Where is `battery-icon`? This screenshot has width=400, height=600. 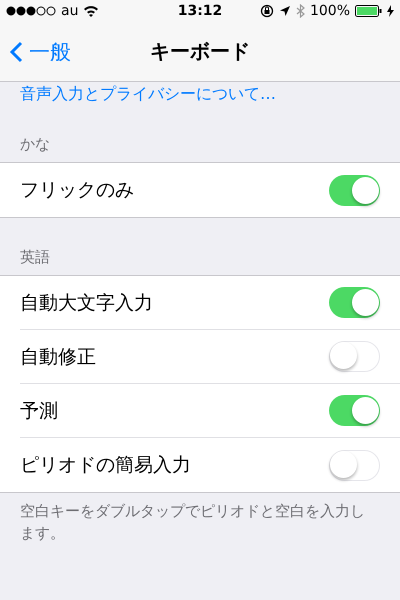
battery-icon is located at coordinates (368, 11).